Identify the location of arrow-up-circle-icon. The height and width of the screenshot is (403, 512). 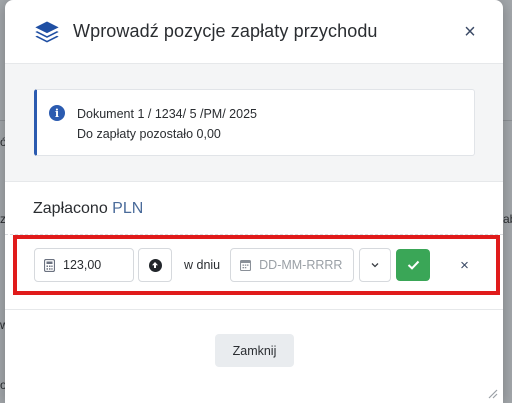
(155, 265).